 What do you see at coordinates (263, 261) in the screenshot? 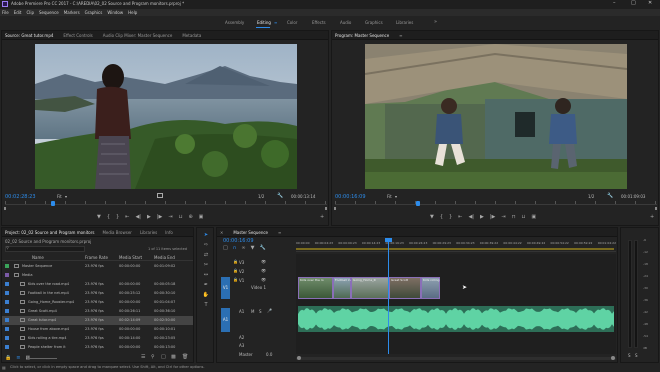
I see `eye-icon: 👁` at bounding box center [263, 261].